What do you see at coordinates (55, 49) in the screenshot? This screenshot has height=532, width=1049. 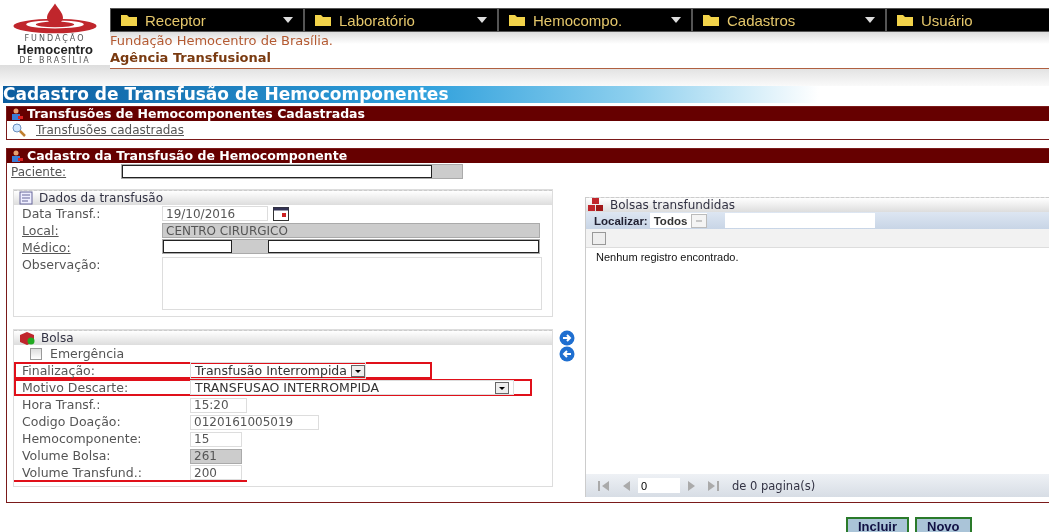 I see `logo-name: Hemocentro` at bounding box center [55, 49].